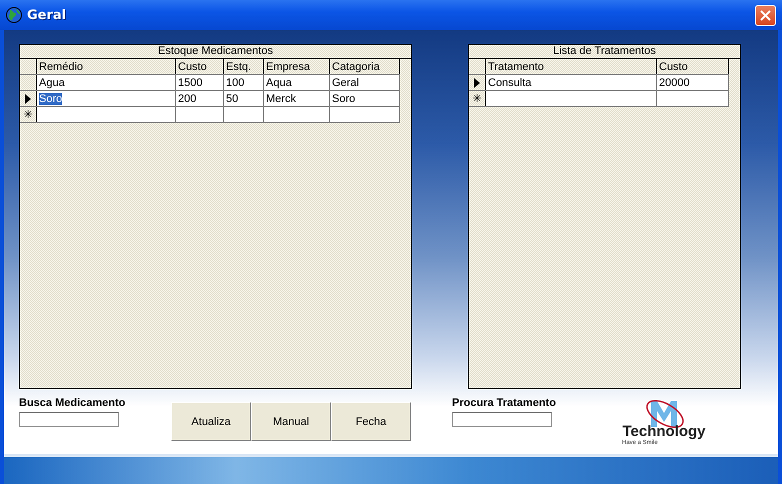 The height and width of the screenshot is (484, 782). Describe the element at coordinates (50, 98) in the screenshot. I see `selected-text: Soro` at that location.